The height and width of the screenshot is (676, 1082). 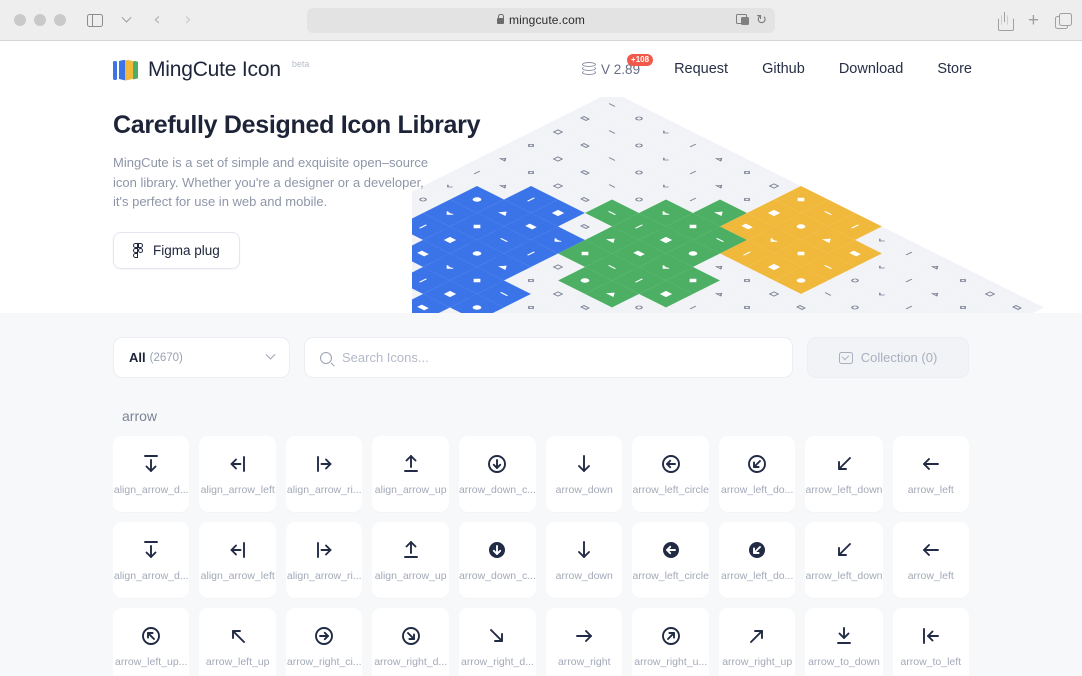 I want to click on arrow-left-up-circle-icon, so click(x=151, y=636).